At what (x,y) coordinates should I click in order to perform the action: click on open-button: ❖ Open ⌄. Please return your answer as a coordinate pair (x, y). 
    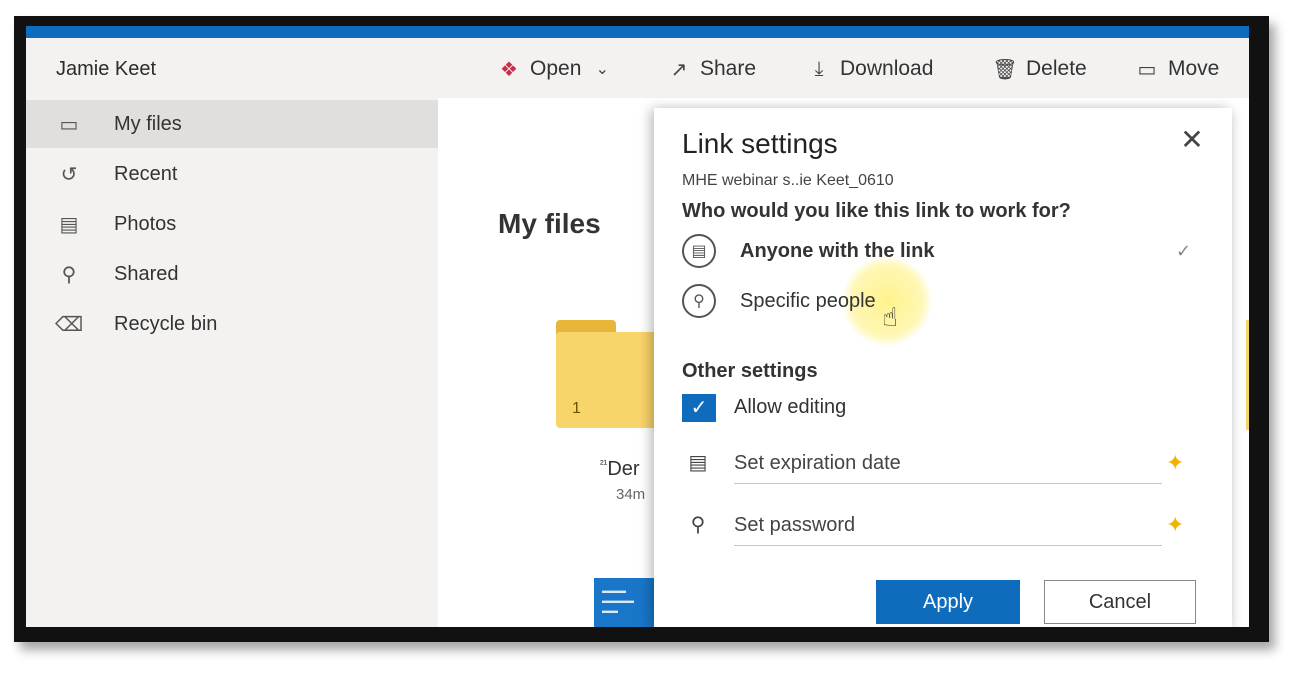
    Looking at the image, I should click on (555, 69).